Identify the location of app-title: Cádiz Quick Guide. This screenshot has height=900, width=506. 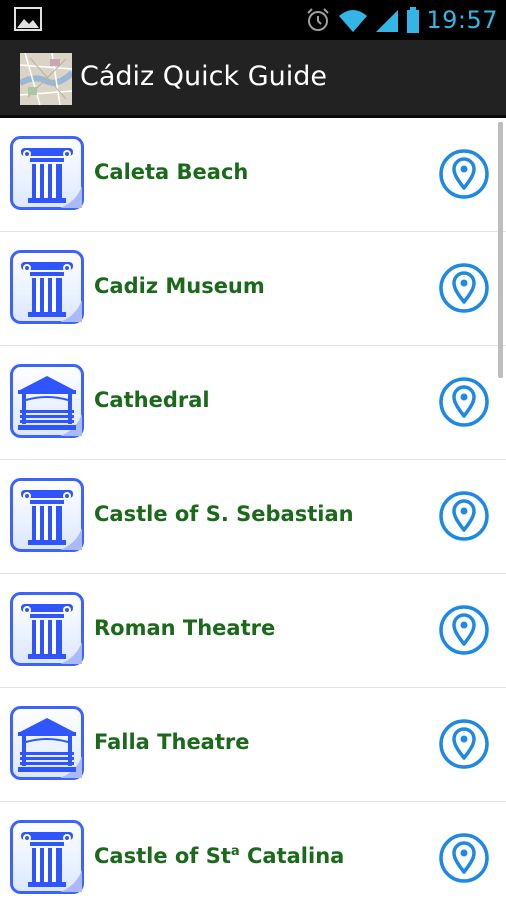
(204, 76).